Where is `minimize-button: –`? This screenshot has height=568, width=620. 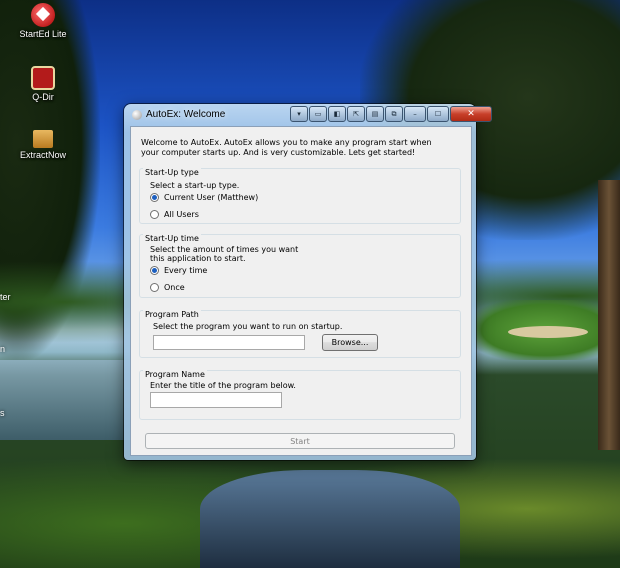 minimize-button: – is located at coordinates (415, 114).